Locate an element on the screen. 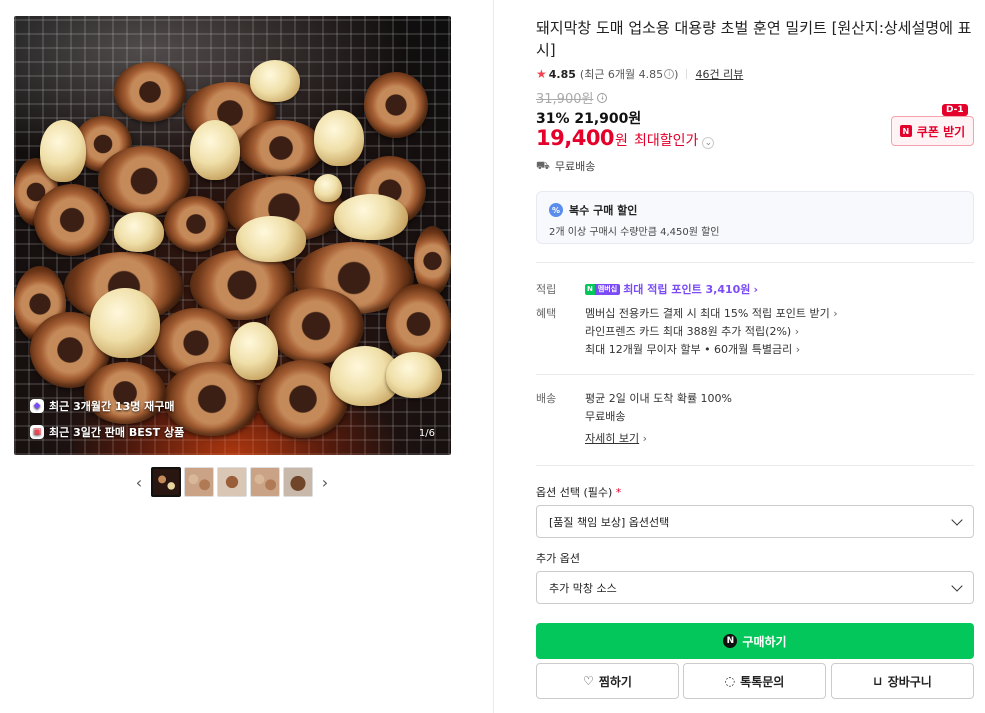 This screenshot has width=985, height=713. naver-pay-icon: N is located at coordinates (730, 641).